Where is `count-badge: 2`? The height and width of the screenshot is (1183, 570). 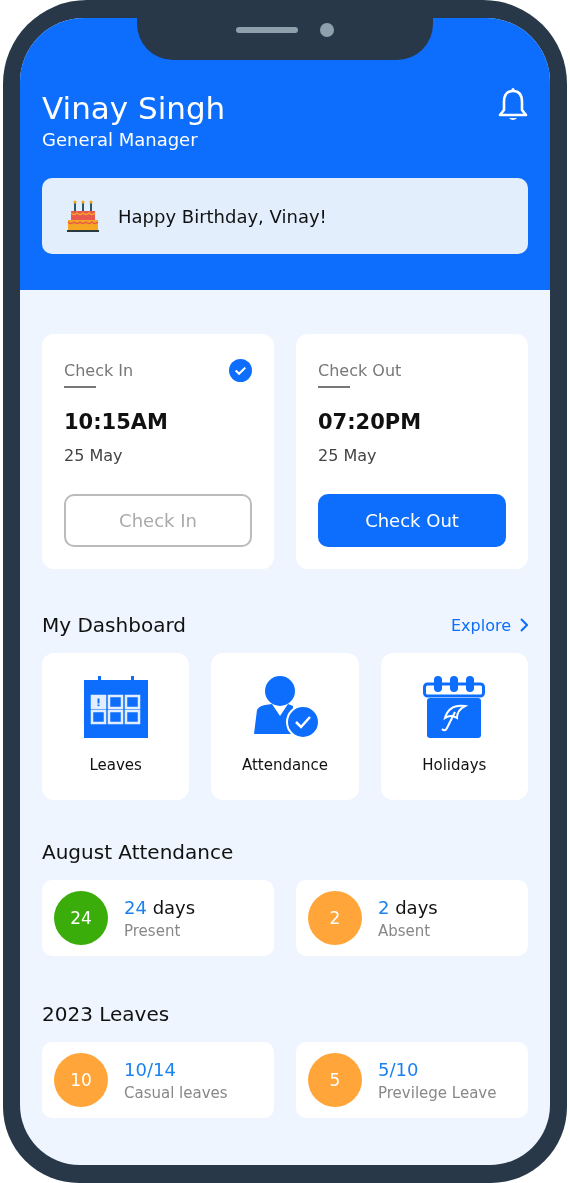 count-badge: 2 is located at coordinates (335, 918).